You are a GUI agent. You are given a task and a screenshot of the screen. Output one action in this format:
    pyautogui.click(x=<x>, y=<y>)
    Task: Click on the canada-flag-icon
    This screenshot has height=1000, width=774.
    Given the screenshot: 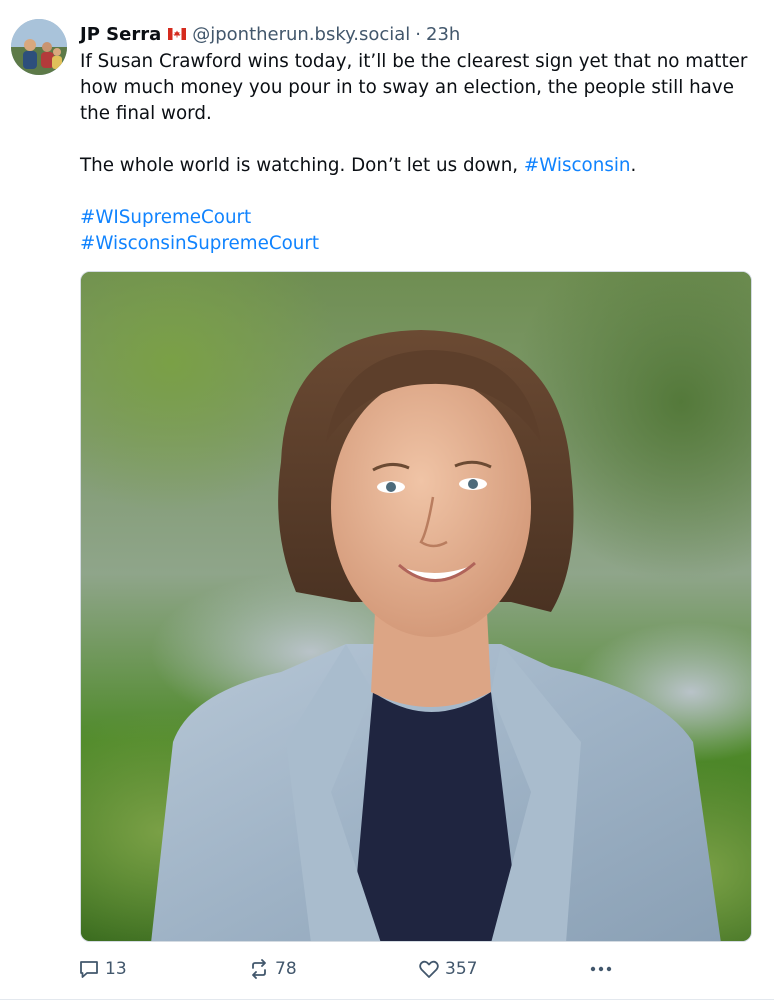 What is the action you would take?
    pyautogui.click(x=177, y=34)
    